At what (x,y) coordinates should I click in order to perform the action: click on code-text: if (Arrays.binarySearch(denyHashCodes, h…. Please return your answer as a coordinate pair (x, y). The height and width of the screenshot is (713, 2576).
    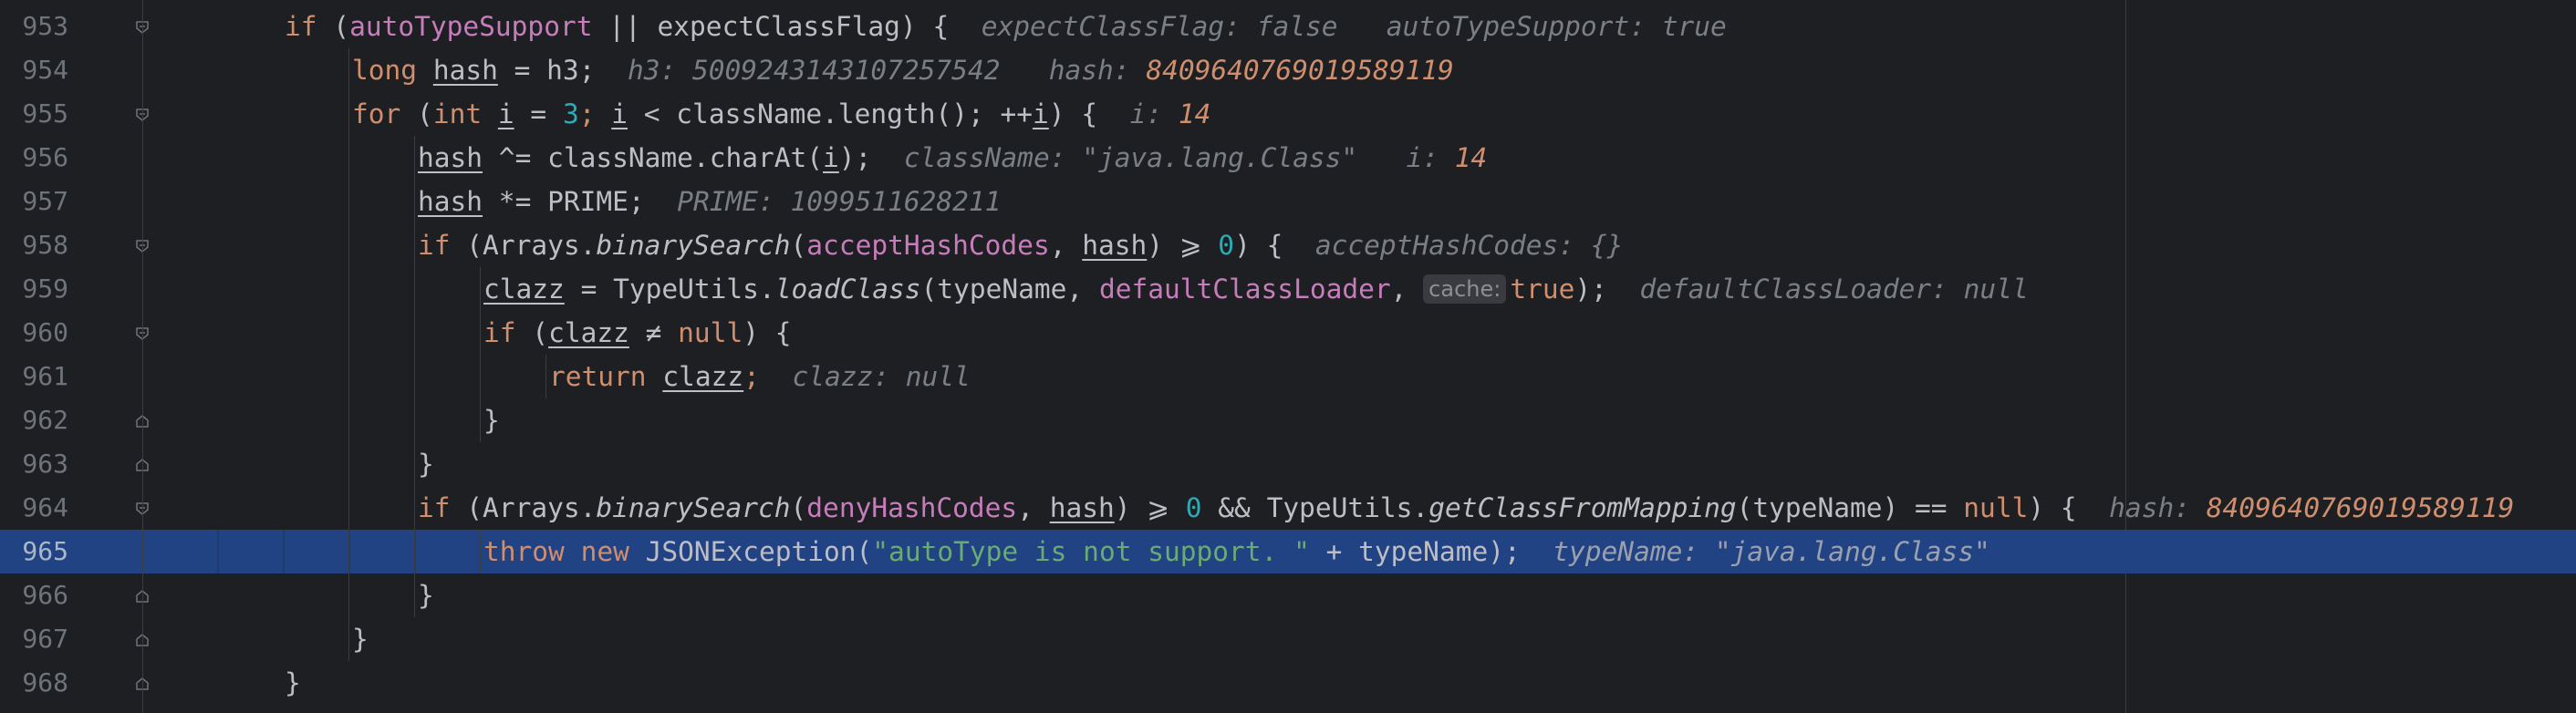
    Looking at the image, I should click on (1466, 508).